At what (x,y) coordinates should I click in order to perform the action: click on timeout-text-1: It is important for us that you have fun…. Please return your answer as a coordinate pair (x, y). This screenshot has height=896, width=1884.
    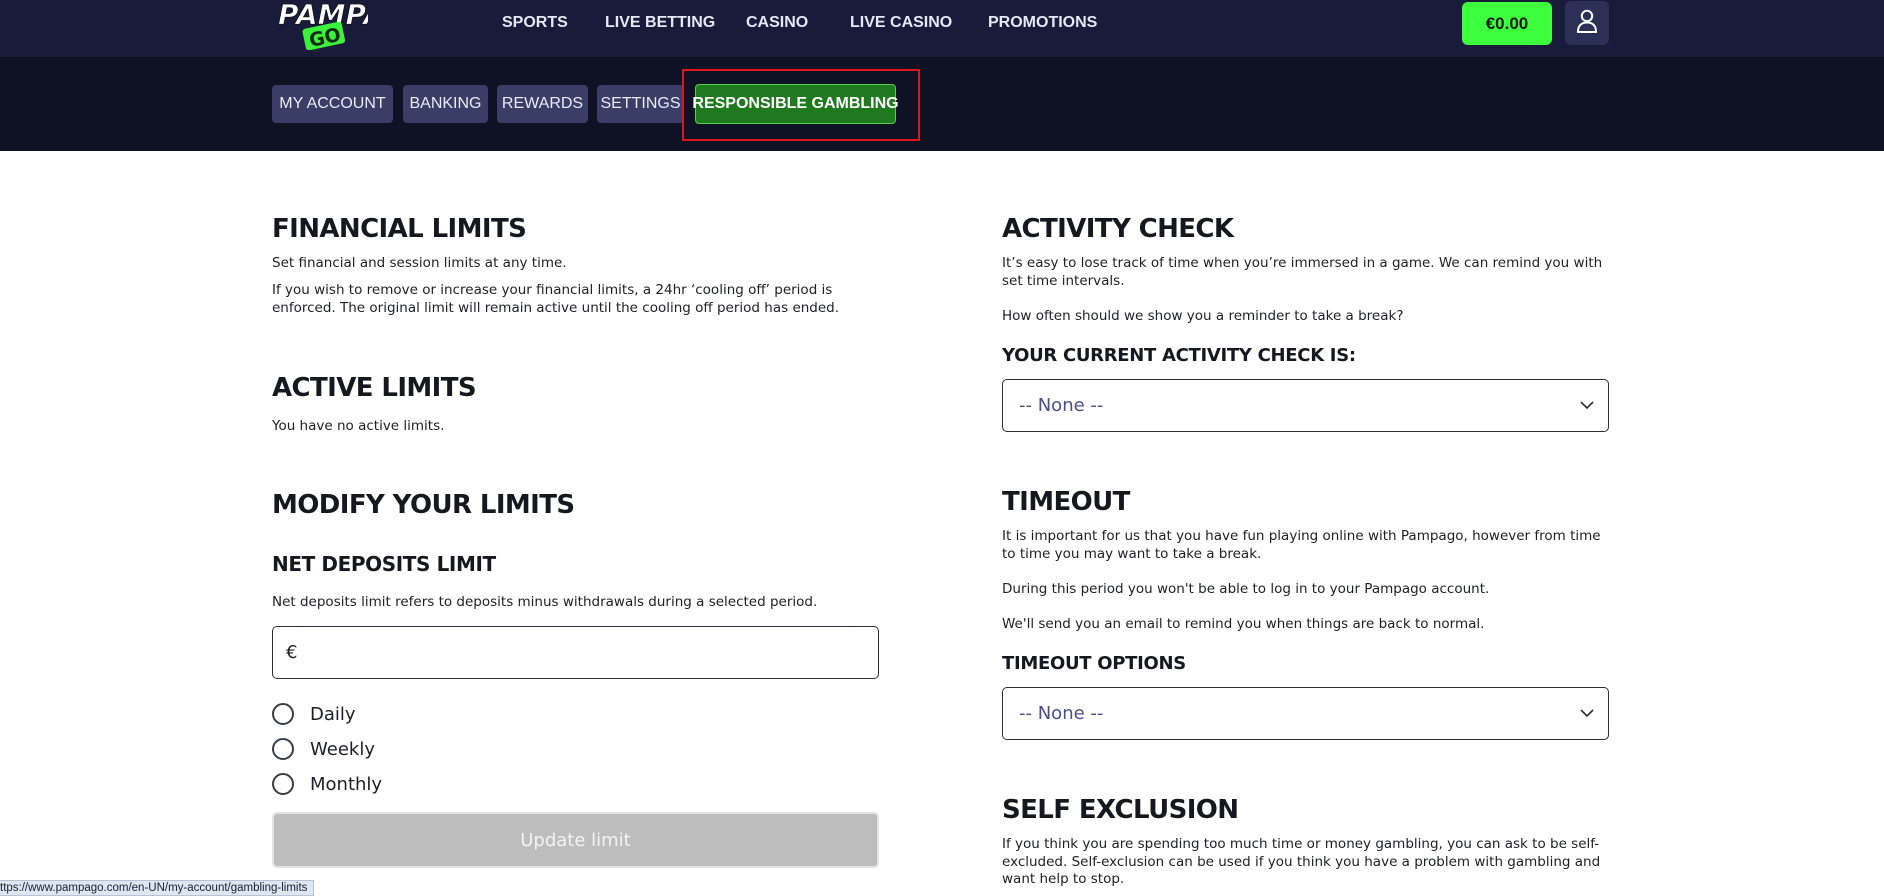
    Looking at the image, I should click on (1301, 545).